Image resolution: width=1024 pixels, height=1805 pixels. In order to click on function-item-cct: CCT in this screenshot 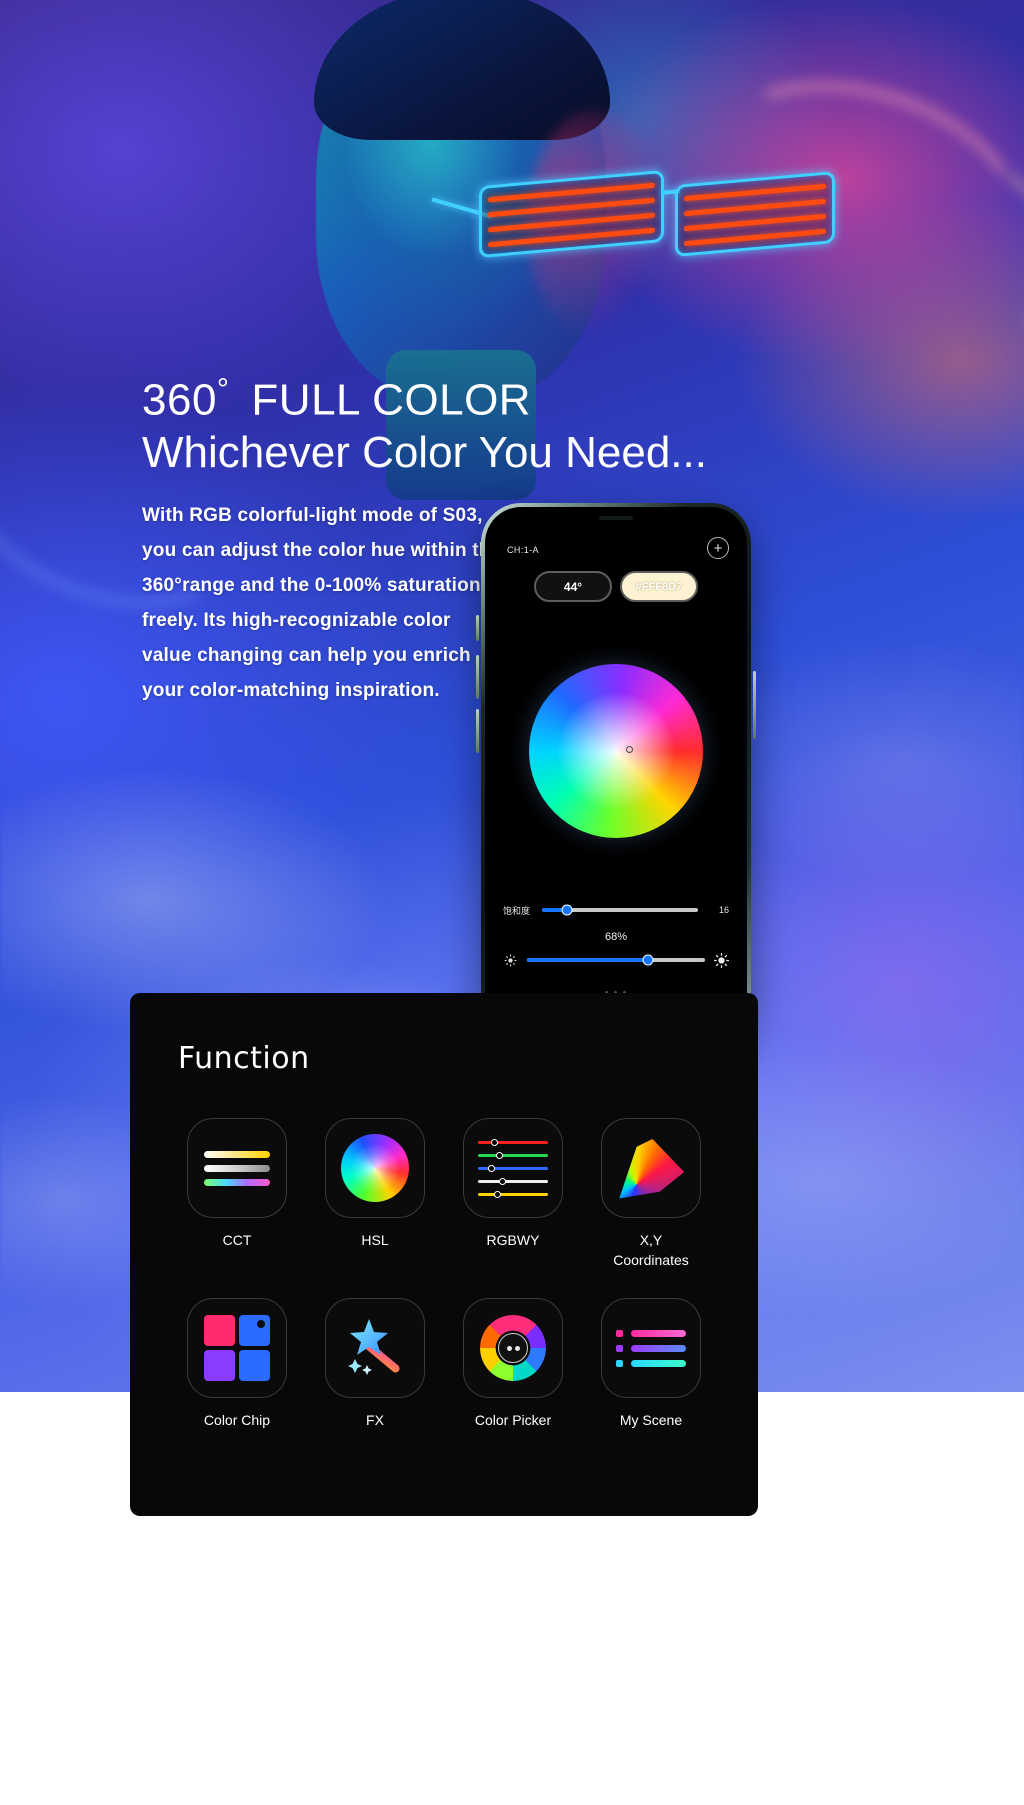, I will do `click(237, 1194)`.